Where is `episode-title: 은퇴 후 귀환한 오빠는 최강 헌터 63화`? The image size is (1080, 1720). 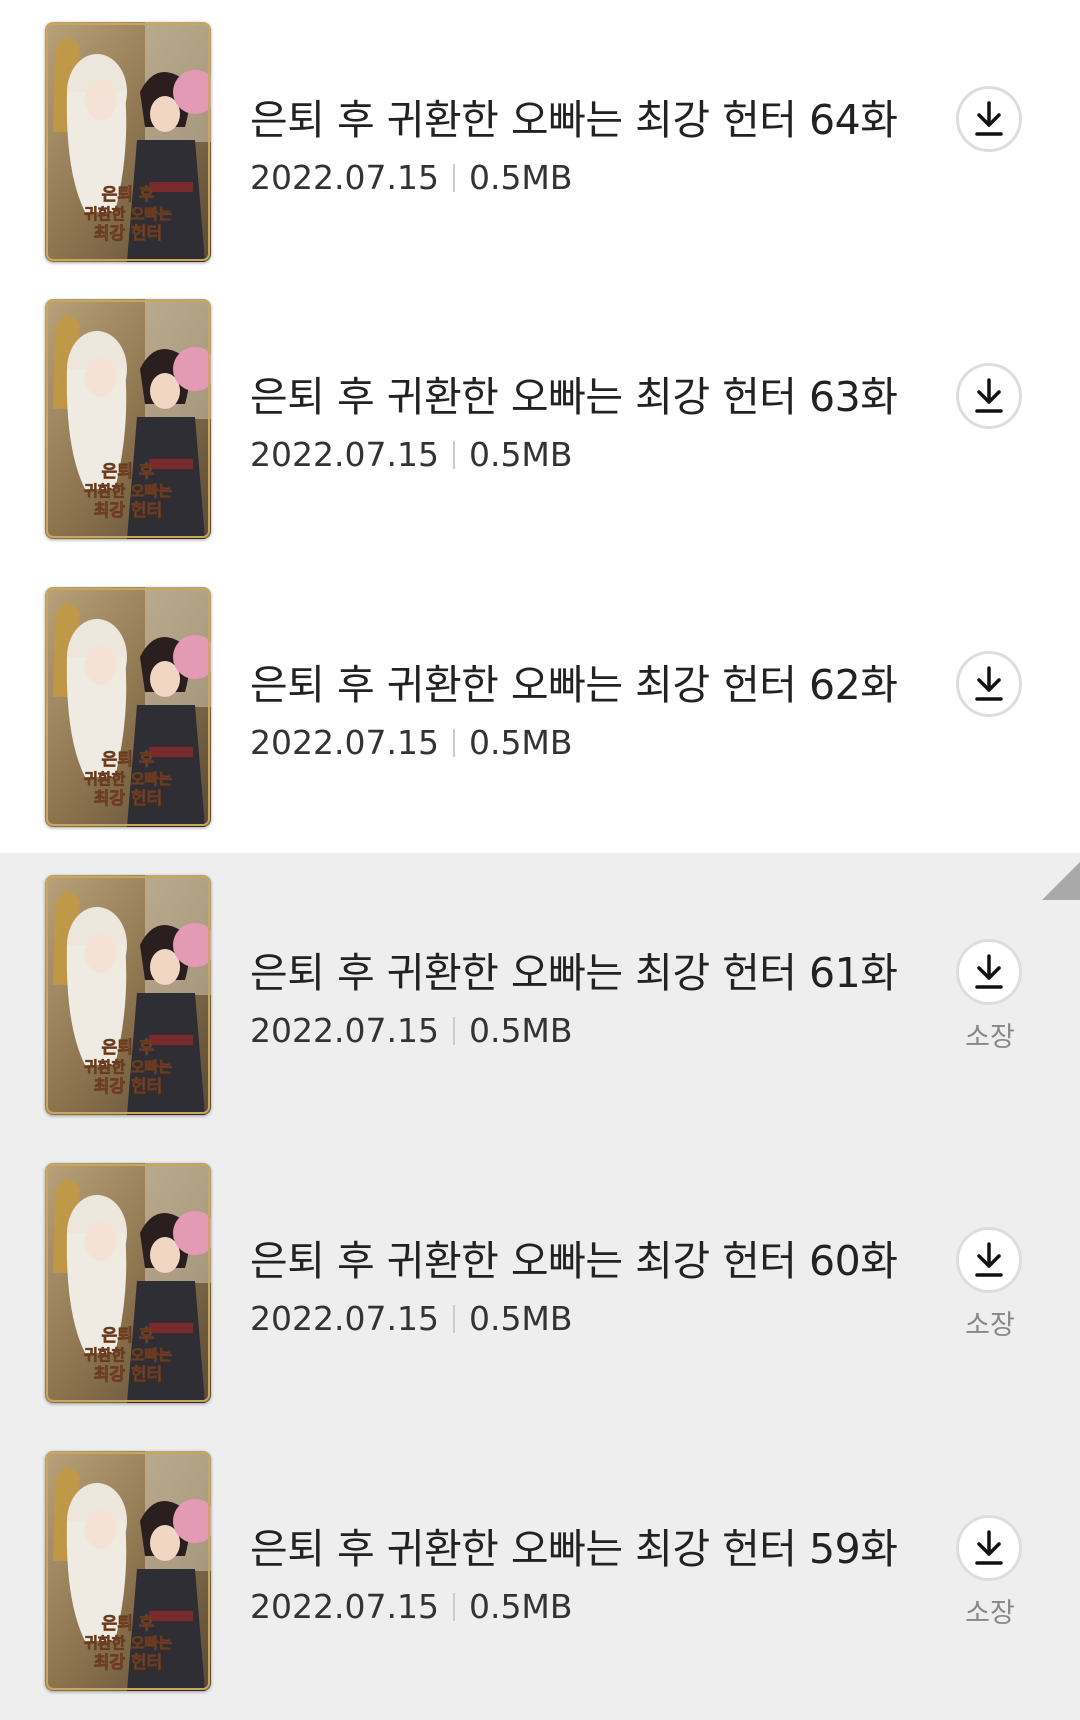
episode-title: 은퇴 후 귀환한 오빠는 최강 헌터 63화 is located at coordinates (574, 393).